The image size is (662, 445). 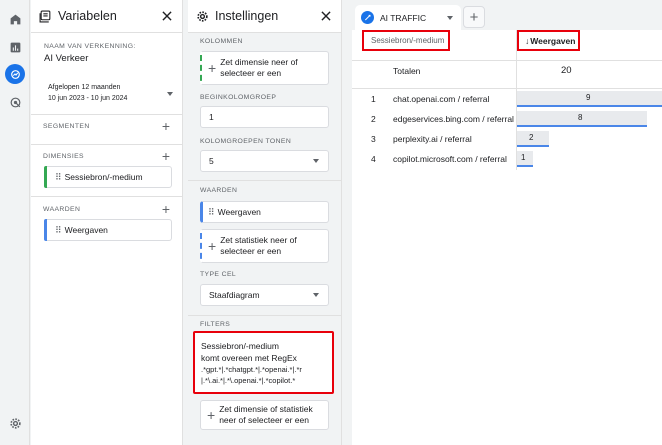 I want to click on exploration-name: AI Verkeer, so click(x=66, y=58).